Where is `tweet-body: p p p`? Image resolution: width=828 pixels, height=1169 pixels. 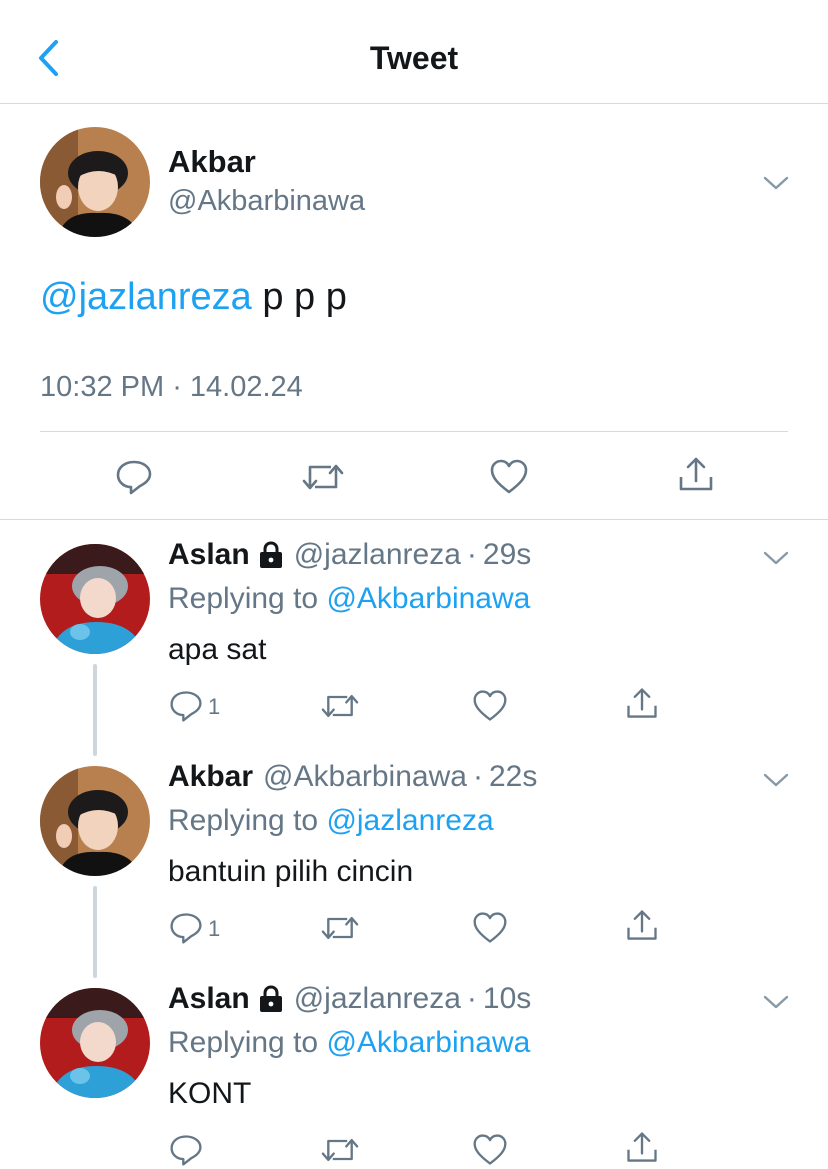
tweet-body: p p p is located at coordinates (299, 297).